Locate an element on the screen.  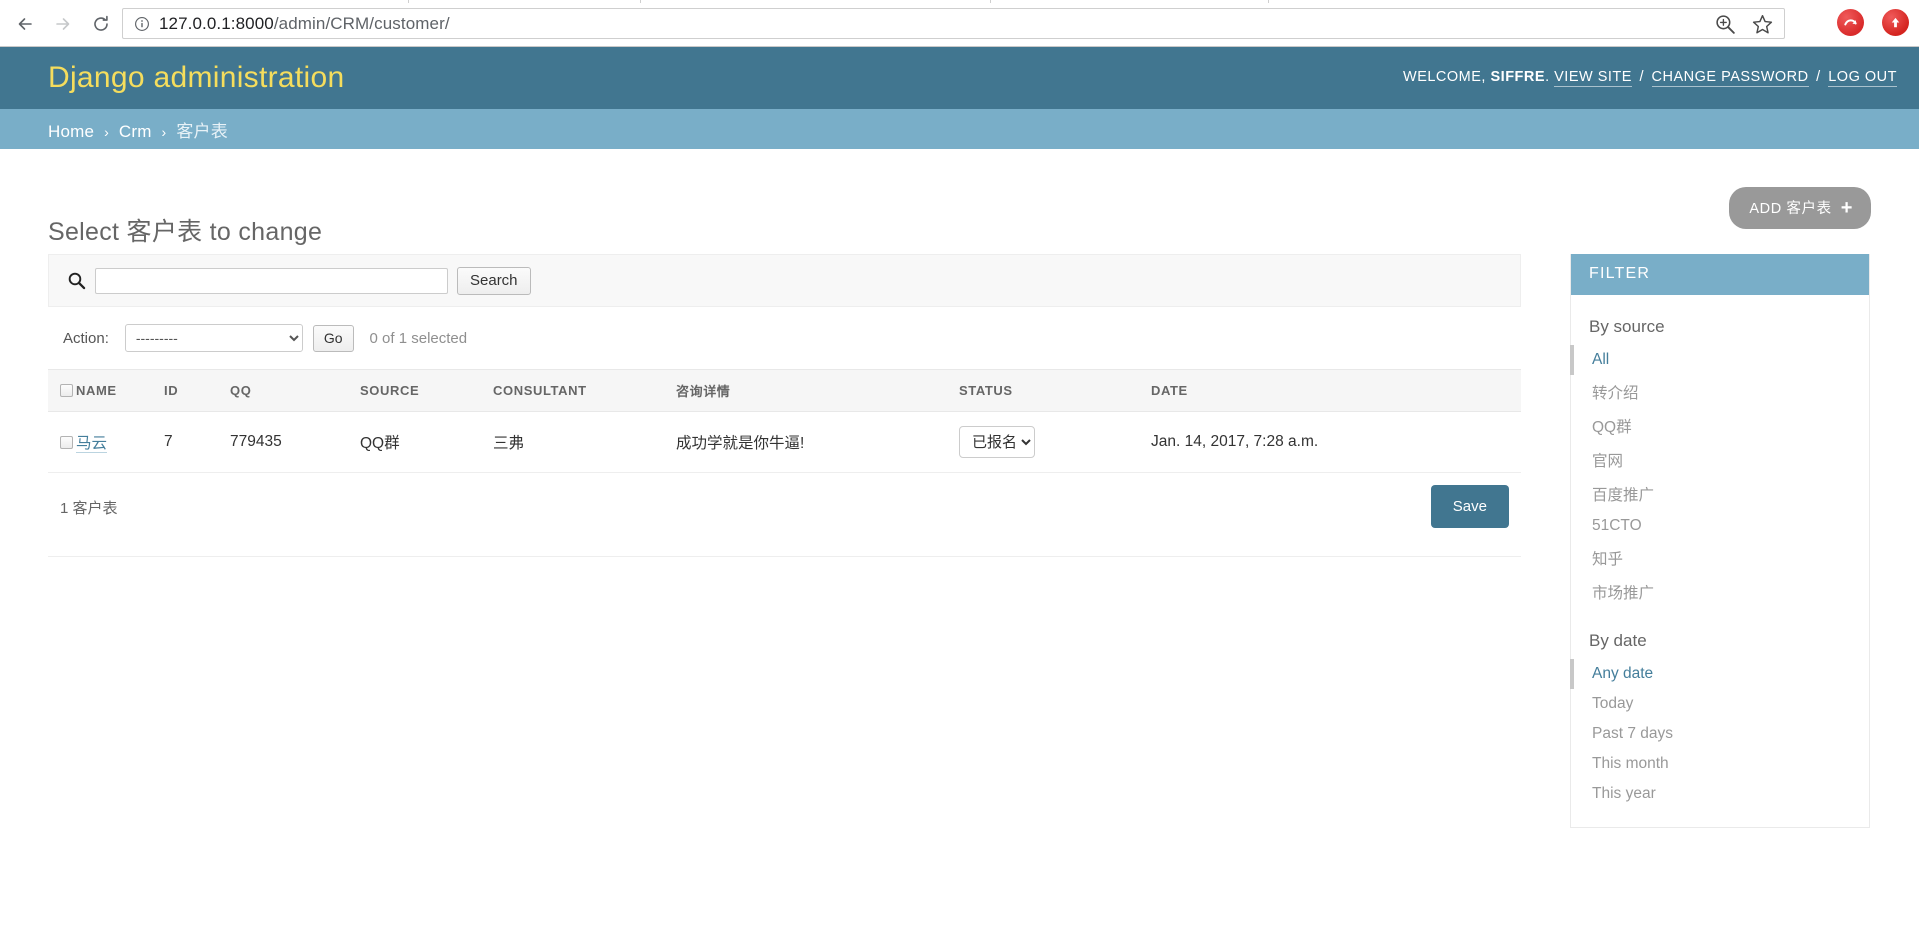
cell-source: QQ群 is located at coordinates (426, 442).